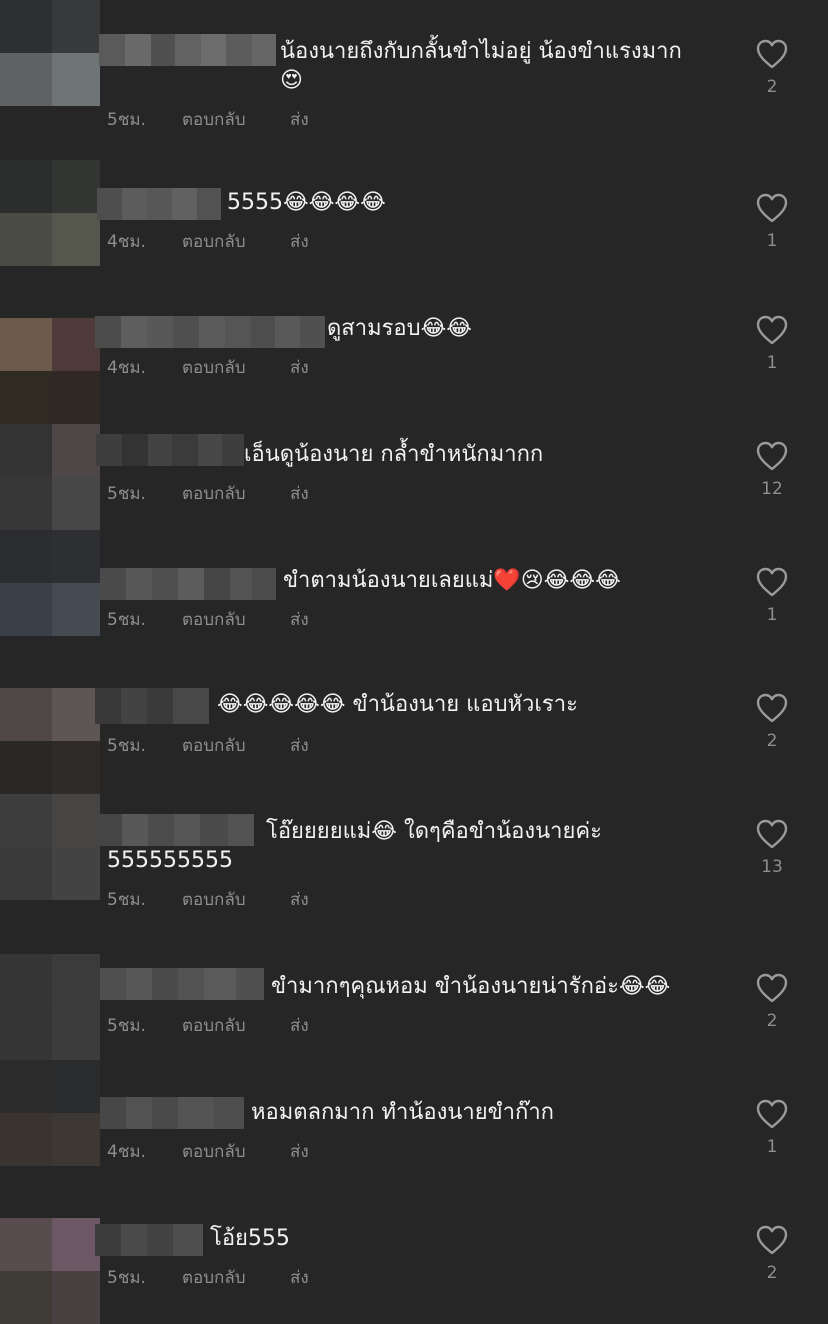  What do you see at coordinates (354, 846) in the screenshot?
I see `comment-text: โอ๊ยยยยแม่😂 ใดๆคือขำน้องนายค่ะ 555555555` at bounding box center [354, 846].